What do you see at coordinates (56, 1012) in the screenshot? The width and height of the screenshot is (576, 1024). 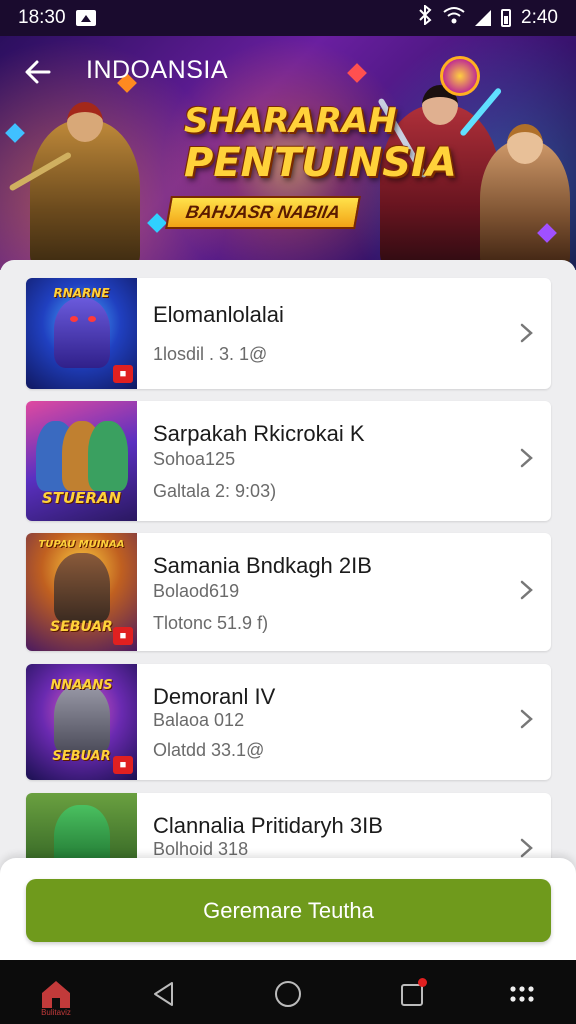 I see `nav-home-label: Bulitaviz` at bounding box center [56, 1012].